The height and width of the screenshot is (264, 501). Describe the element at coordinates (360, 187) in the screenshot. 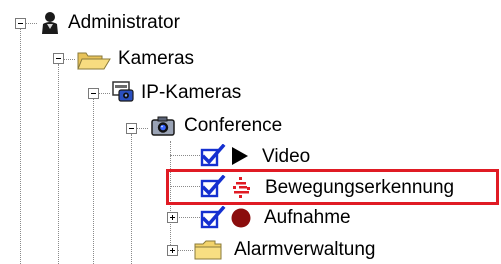

I see `tree-node-label: Bewegungserkennung` at that location.